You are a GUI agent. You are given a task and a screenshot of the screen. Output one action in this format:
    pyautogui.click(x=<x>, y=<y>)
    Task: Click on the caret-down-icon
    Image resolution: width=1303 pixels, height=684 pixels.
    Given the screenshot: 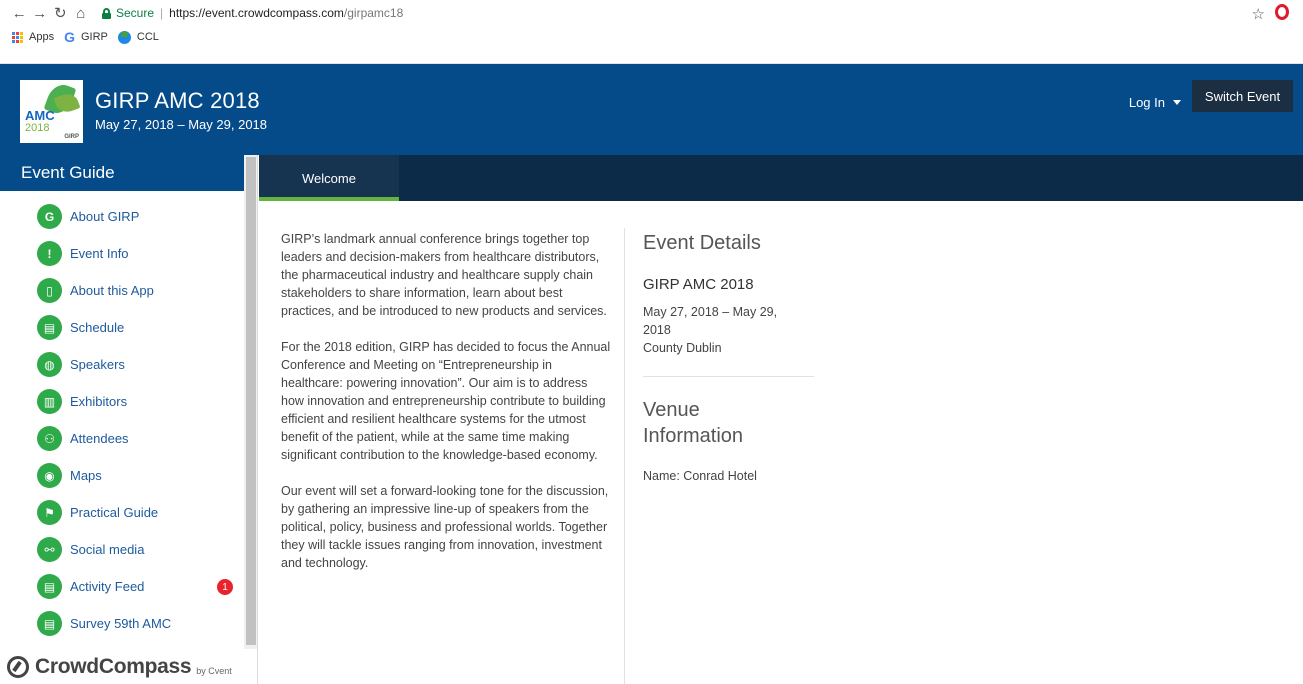 What is the action you would take?
    pyautogui.click(x=1177, y=102)
    